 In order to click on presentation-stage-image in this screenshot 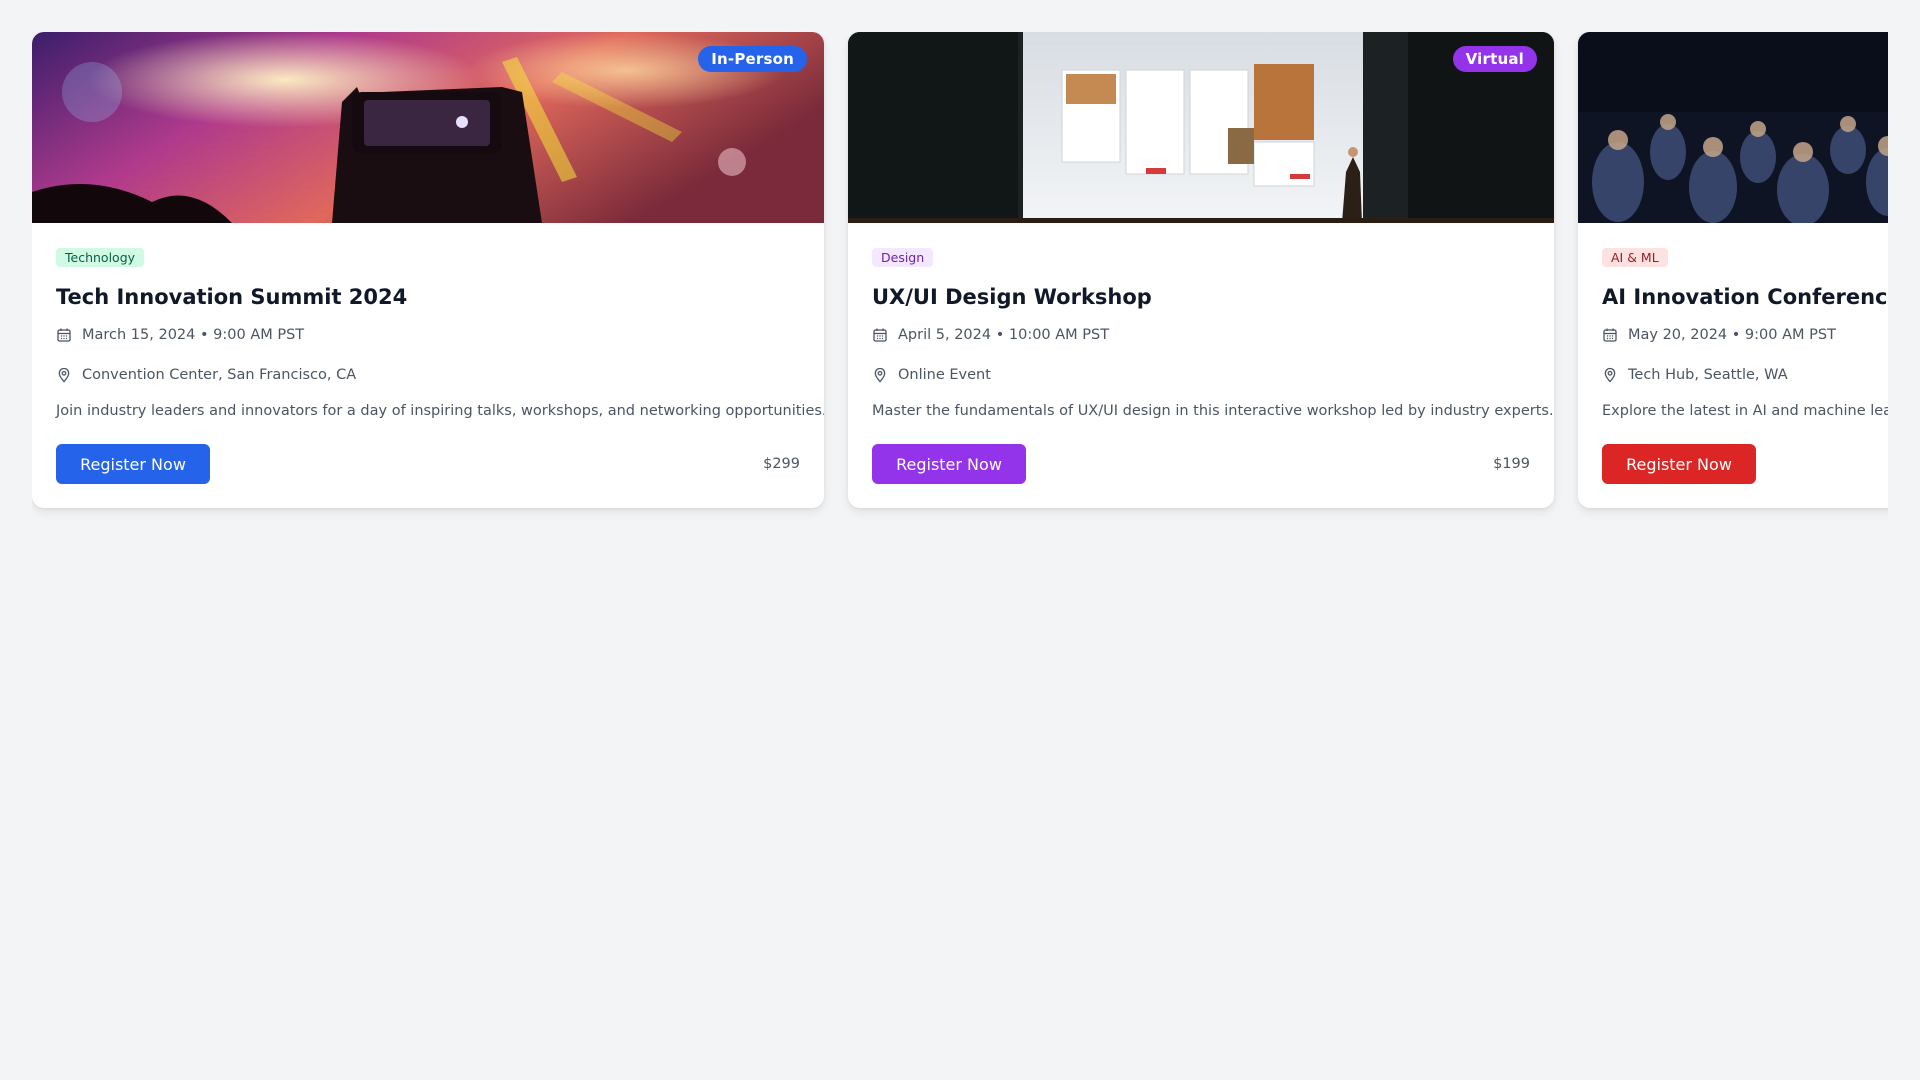, I will do `click(1201, 127)`.